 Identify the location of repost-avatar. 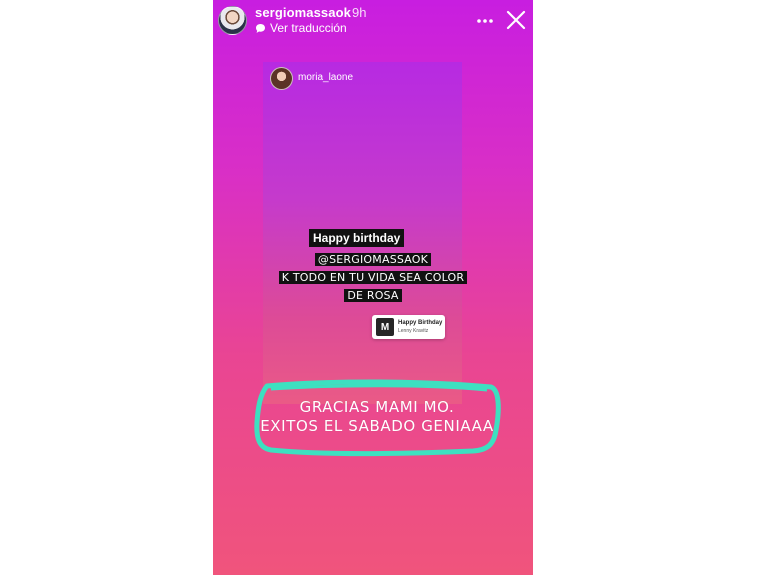
(281, 78).